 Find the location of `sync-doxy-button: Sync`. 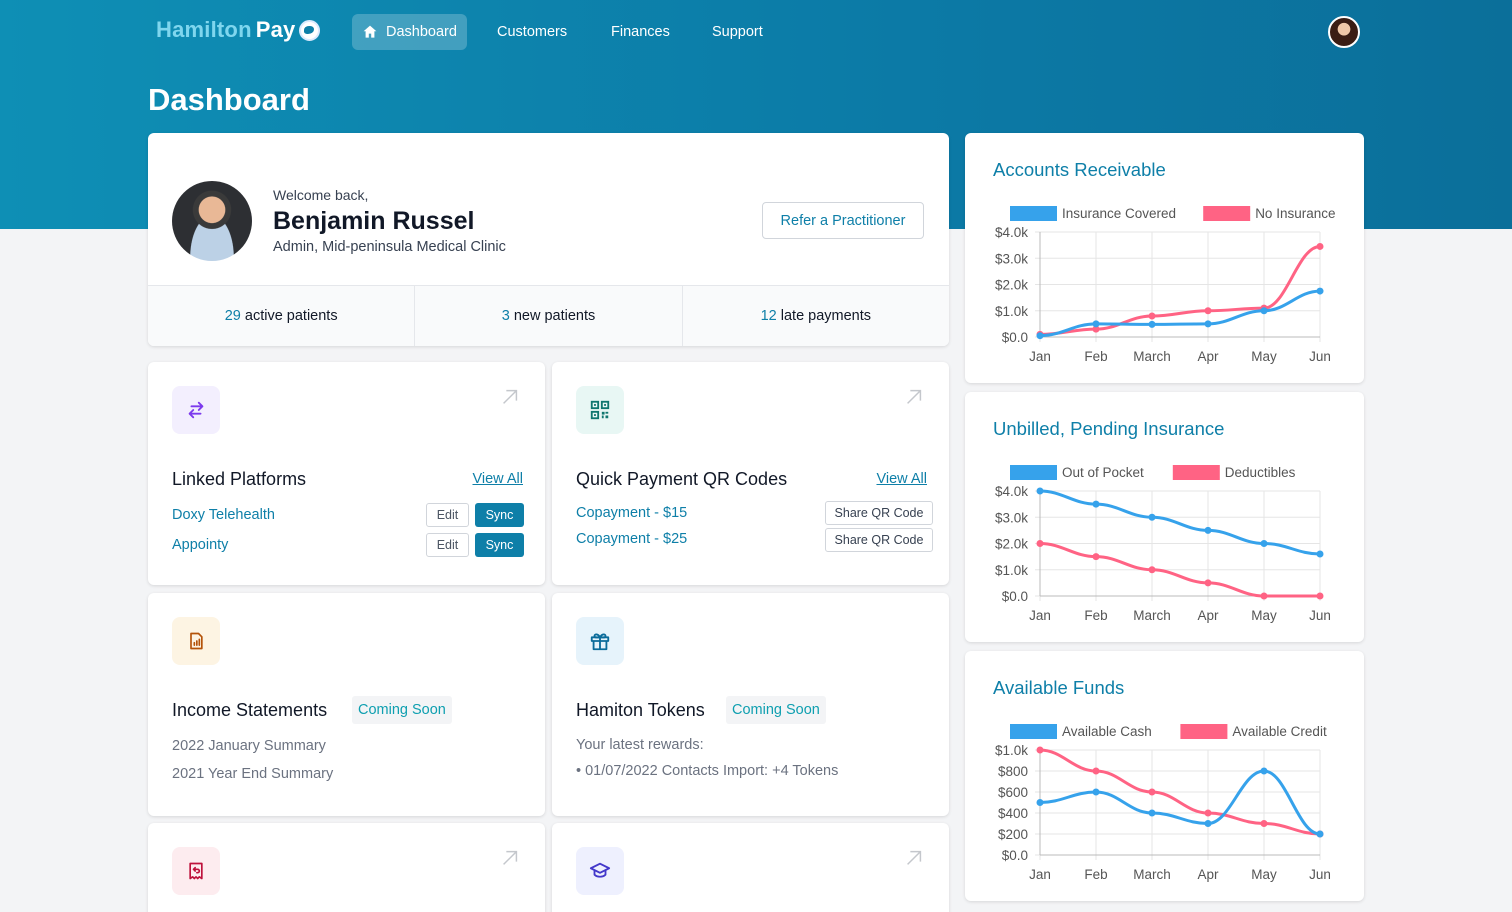

sync-doxy-button: Sync is located at coordinates (499, 515).